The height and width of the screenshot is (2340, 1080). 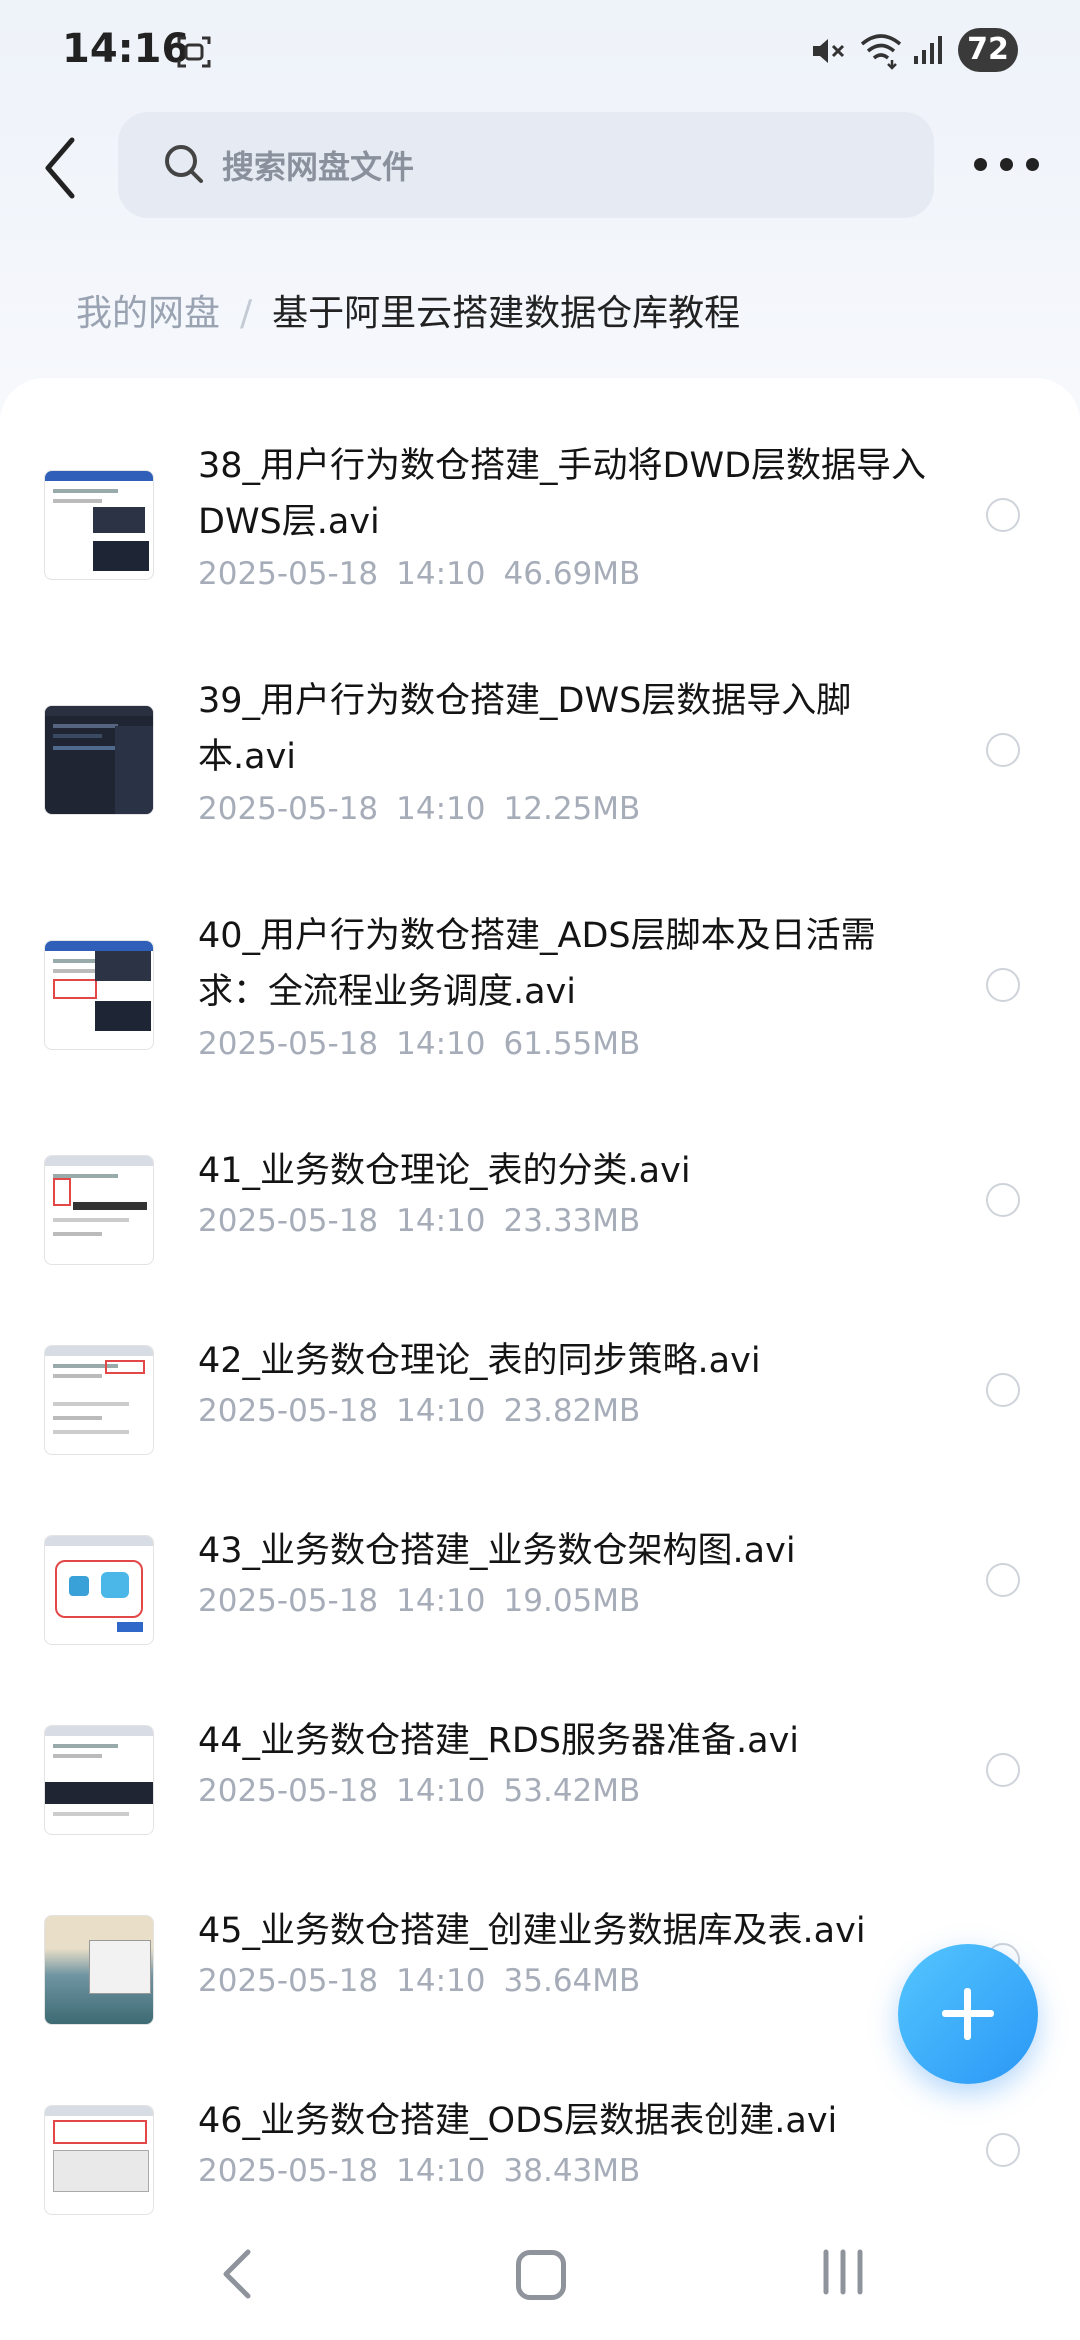 What do you see at coordinates (1007, 165) in the screenshot?
I see `more-options-icon` at bounding box center [1007, 165].